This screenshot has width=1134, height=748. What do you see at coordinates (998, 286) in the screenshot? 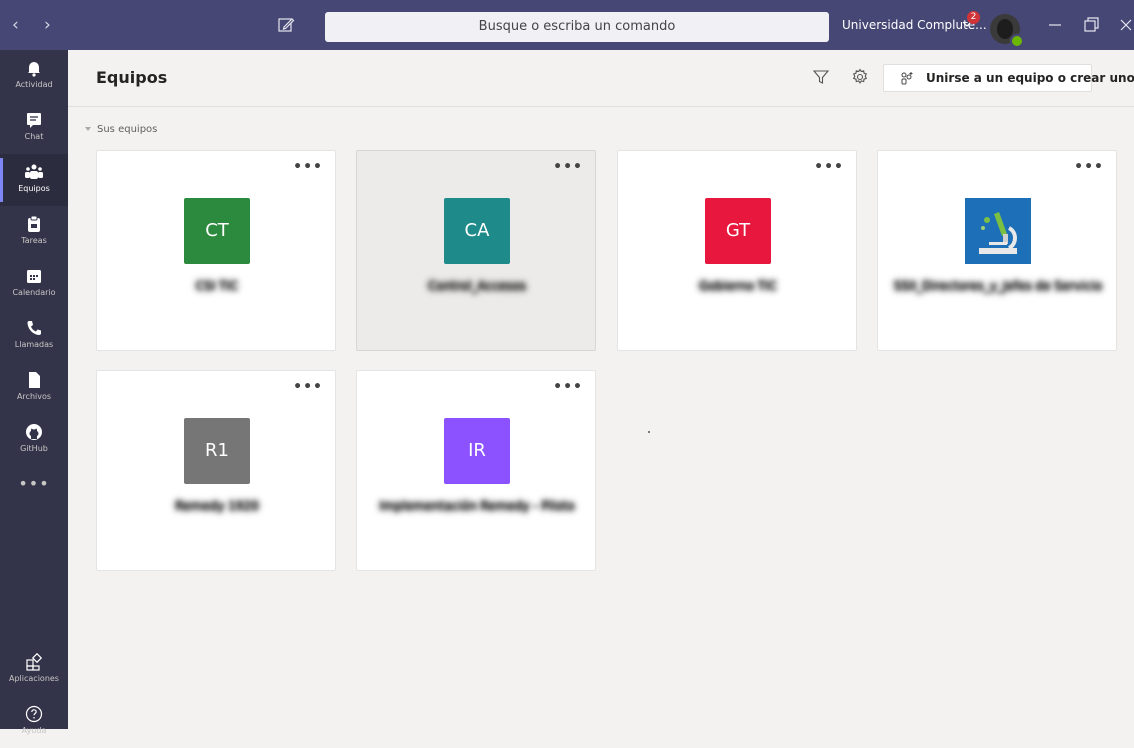
I see `team-name: SSII_Directores_y_Jefes de Servicio` at bounding box center [998, 286].